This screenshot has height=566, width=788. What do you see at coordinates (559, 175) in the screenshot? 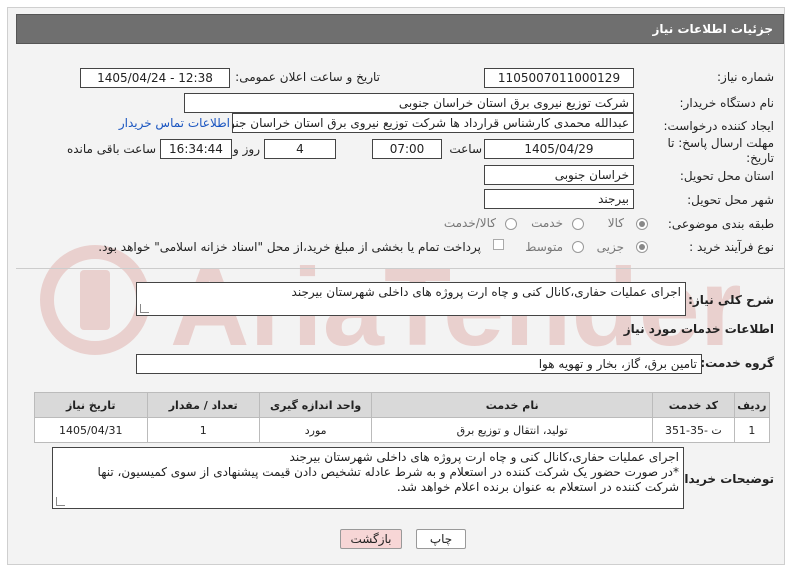
I see `province-field: خراسان جنوبی` at bounding box center [559, 175].